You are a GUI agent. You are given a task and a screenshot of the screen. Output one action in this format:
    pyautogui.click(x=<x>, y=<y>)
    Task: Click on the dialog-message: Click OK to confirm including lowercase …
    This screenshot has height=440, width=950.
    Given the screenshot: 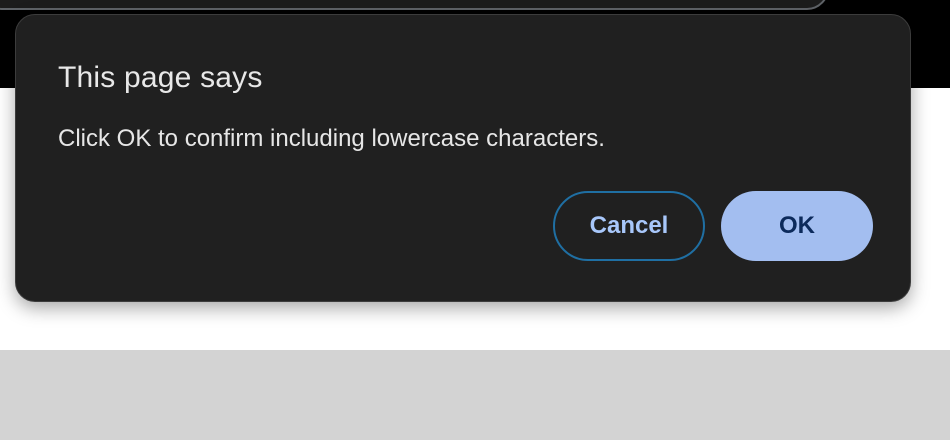 What is the action you would take?
    pyautogui.click(x=331, y=138)
    